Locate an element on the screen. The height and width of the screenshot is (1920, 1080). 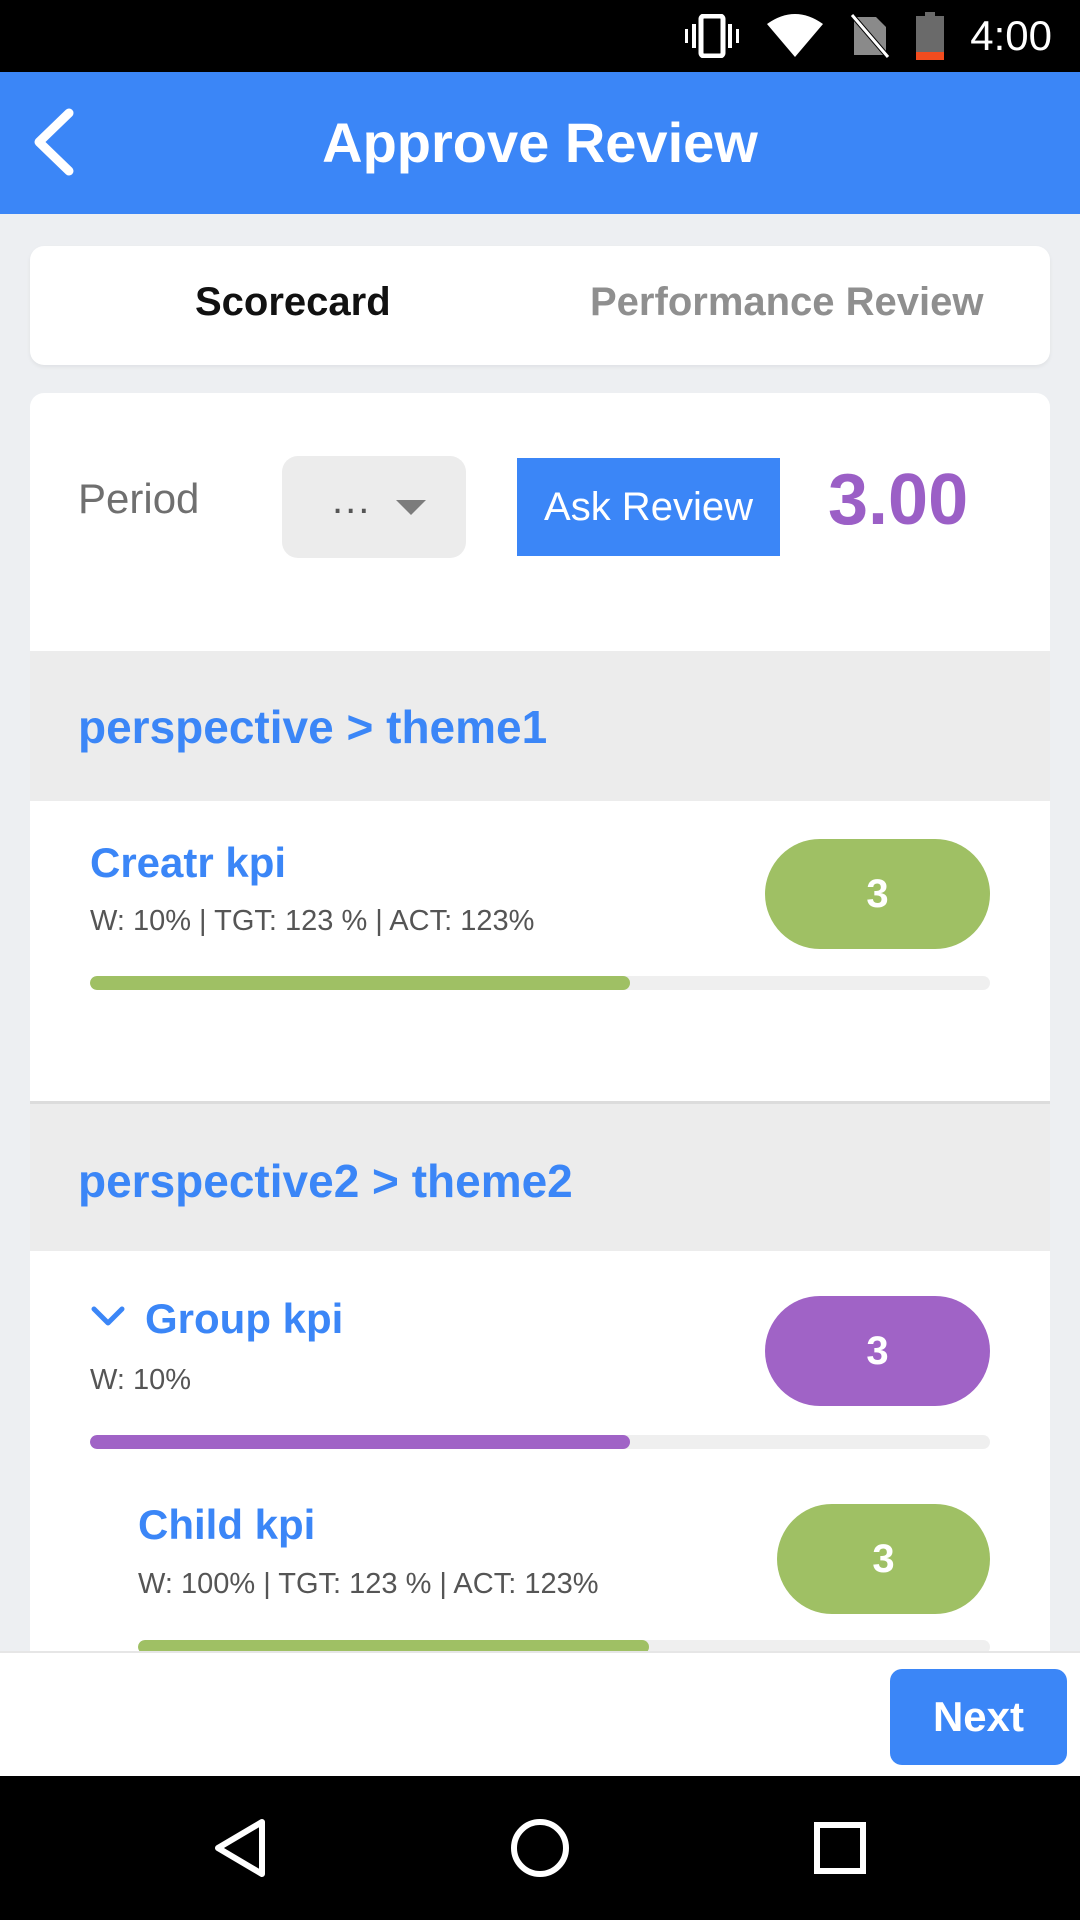
back-triangle-icon is located at coordinates (240, 1848).